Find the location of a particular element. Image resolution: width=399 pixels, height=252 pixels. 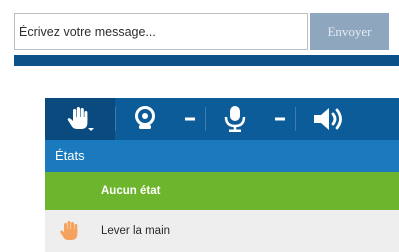

state-item-raise-hand: Lever la main is located at coordinates (222, 231).